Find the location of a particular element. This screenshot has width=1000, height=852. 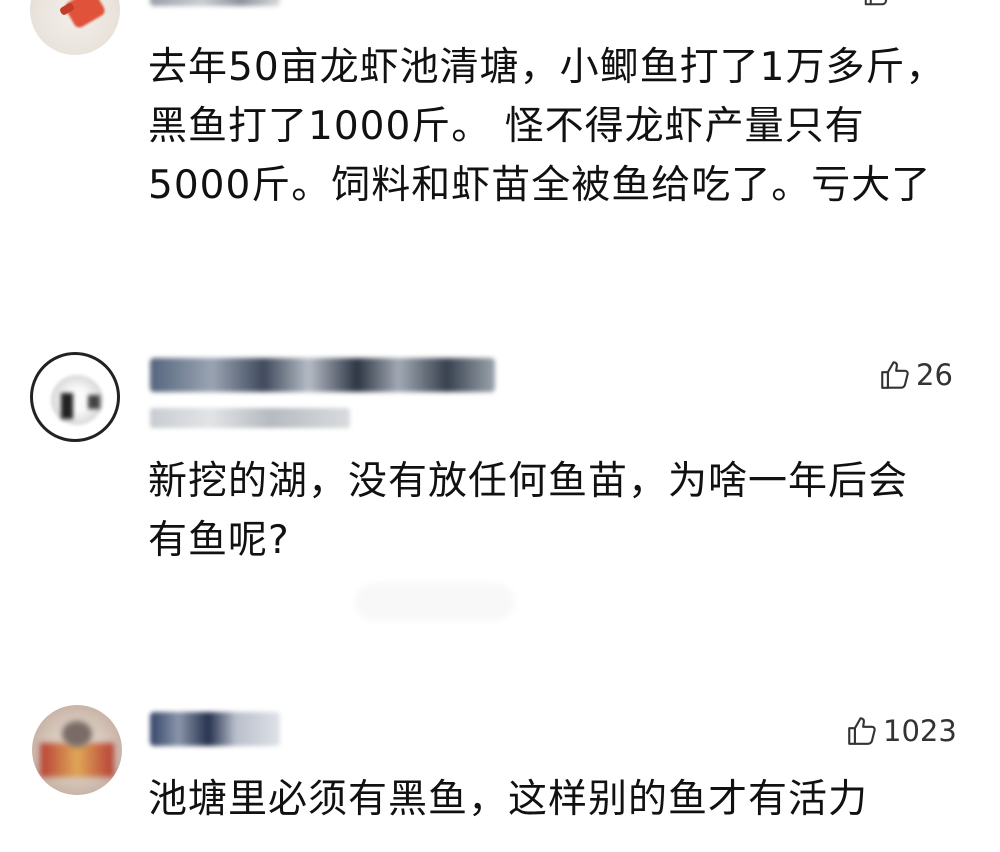

like-button is located at coordinates (879, 4).